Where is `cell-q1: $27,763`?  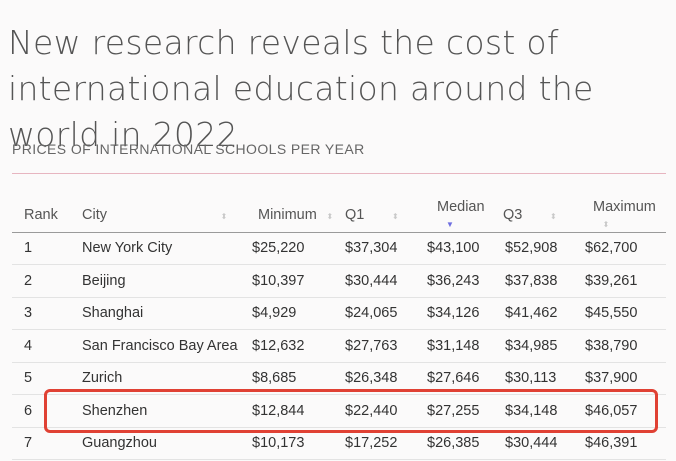 cell-q1: $27,763 is located at coordinates (379, 346).